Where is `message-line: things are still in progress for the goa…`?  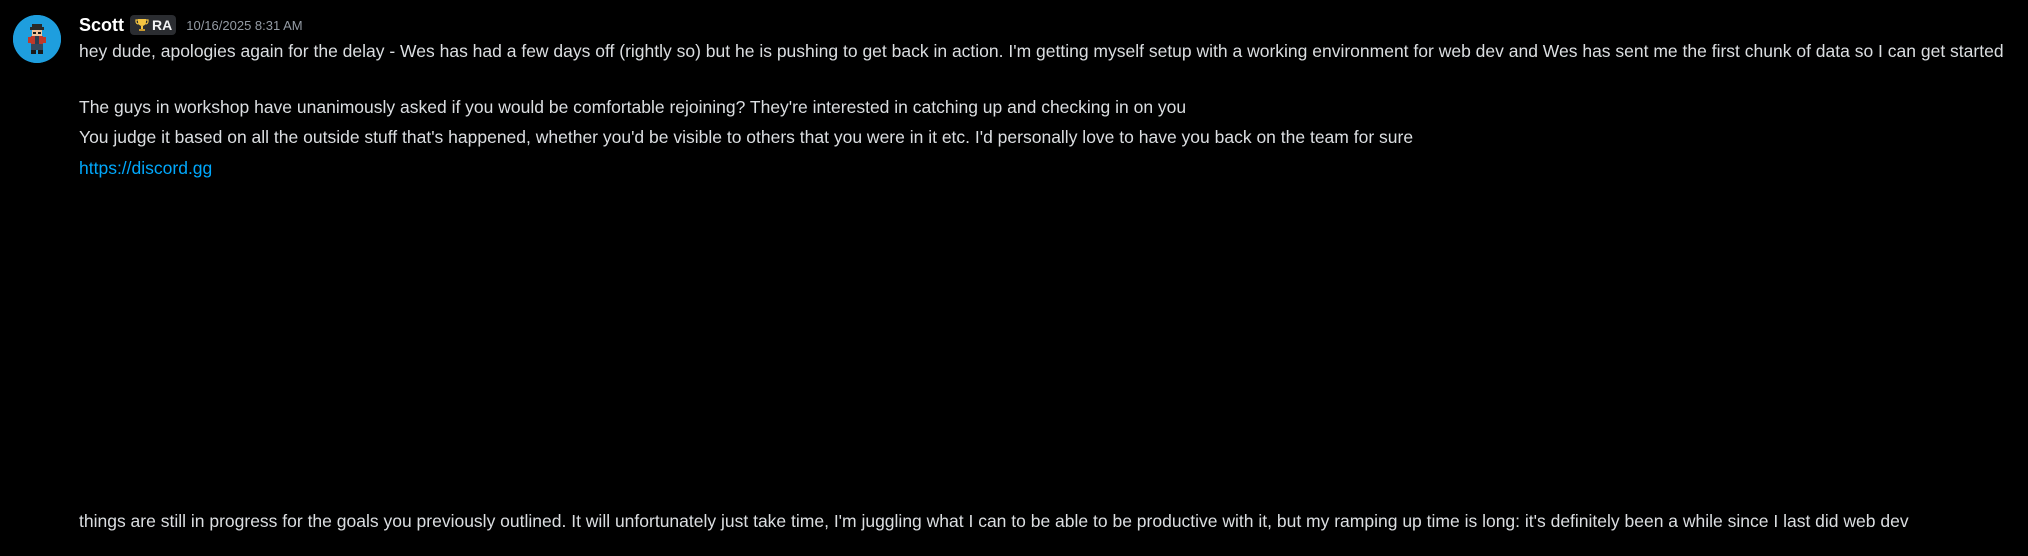 message-line: things are still in progress for the goa… is located at coordinates (994, 521).